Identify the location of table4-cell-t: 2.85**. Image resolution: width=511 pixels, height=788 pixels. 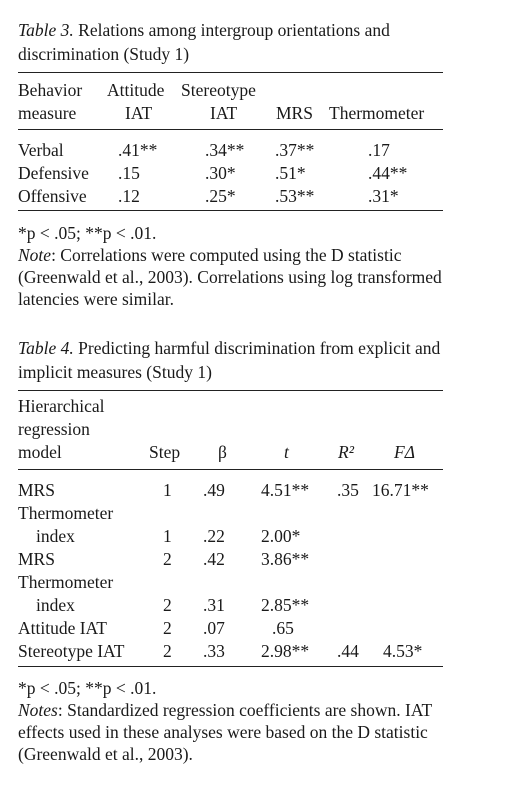
(285, 605).